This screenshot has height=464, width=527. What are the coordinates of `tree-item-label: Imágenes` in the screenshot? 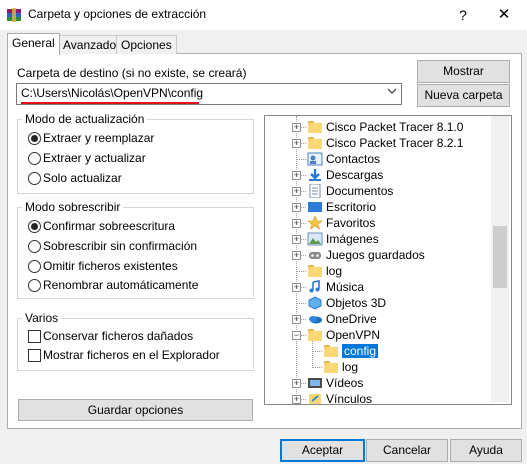 It's located at (352, 239).